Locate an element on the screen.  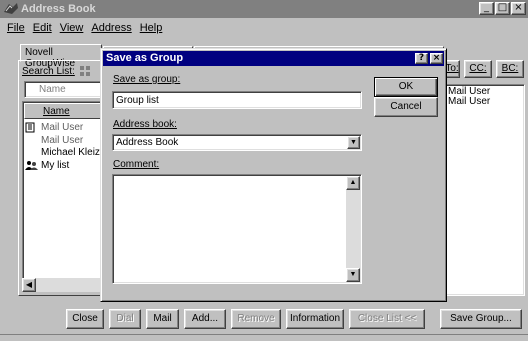
menu-bar: File Edit View Address Help is located at coordinates (83, 28).